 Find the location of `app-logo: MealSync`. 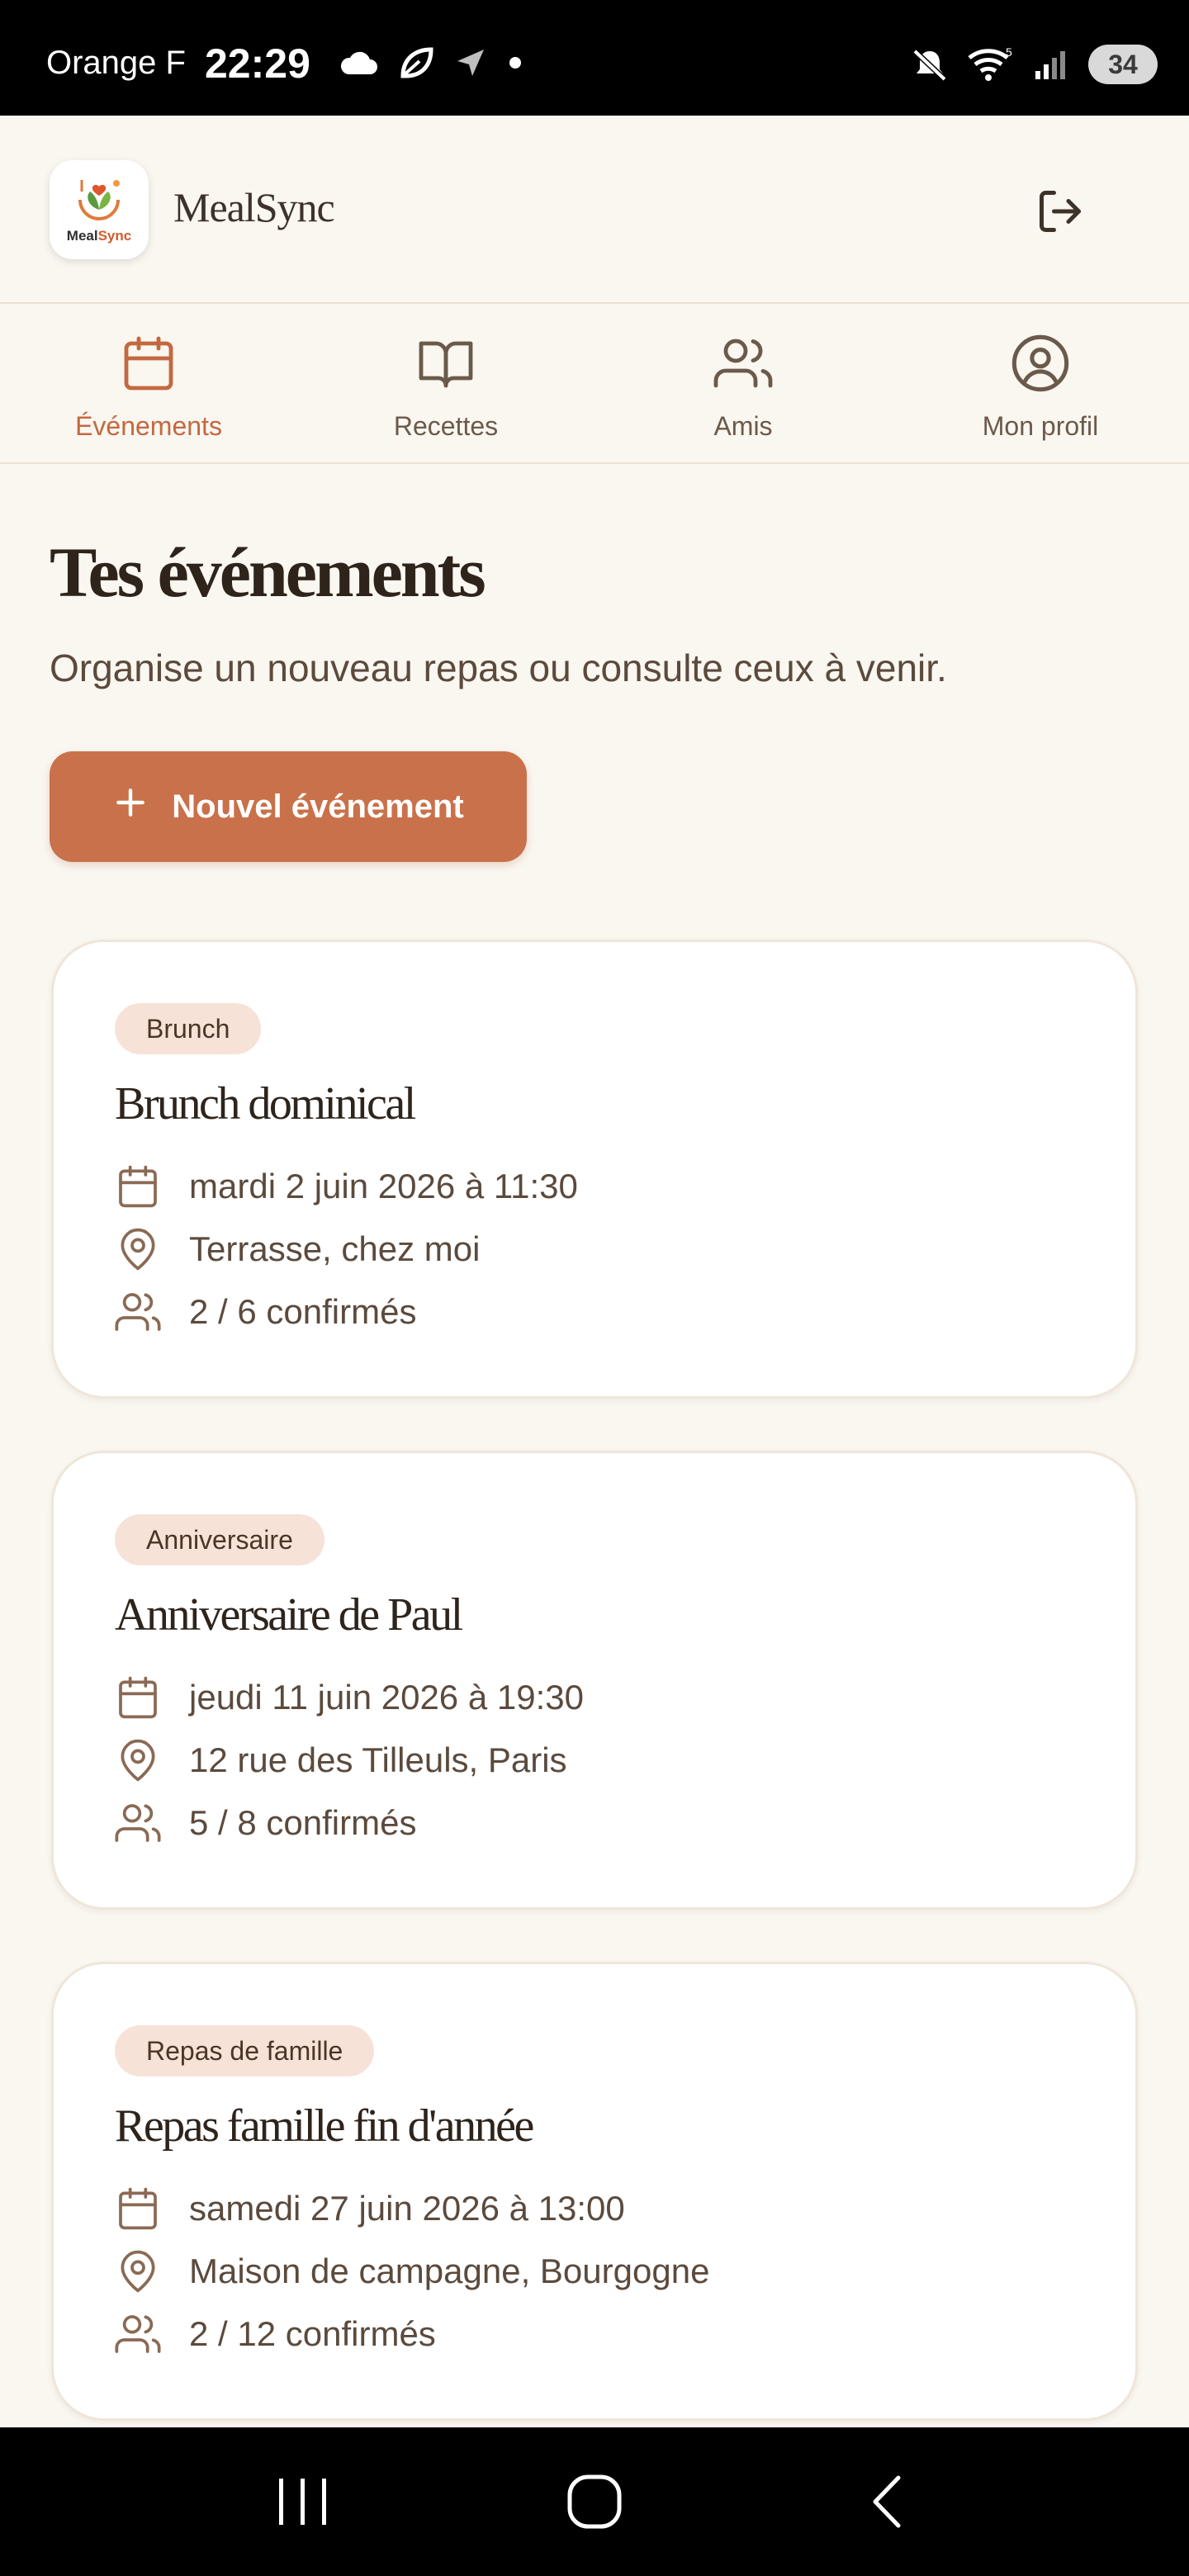

app-logo: MealSync is located at coordinates (99, 209).